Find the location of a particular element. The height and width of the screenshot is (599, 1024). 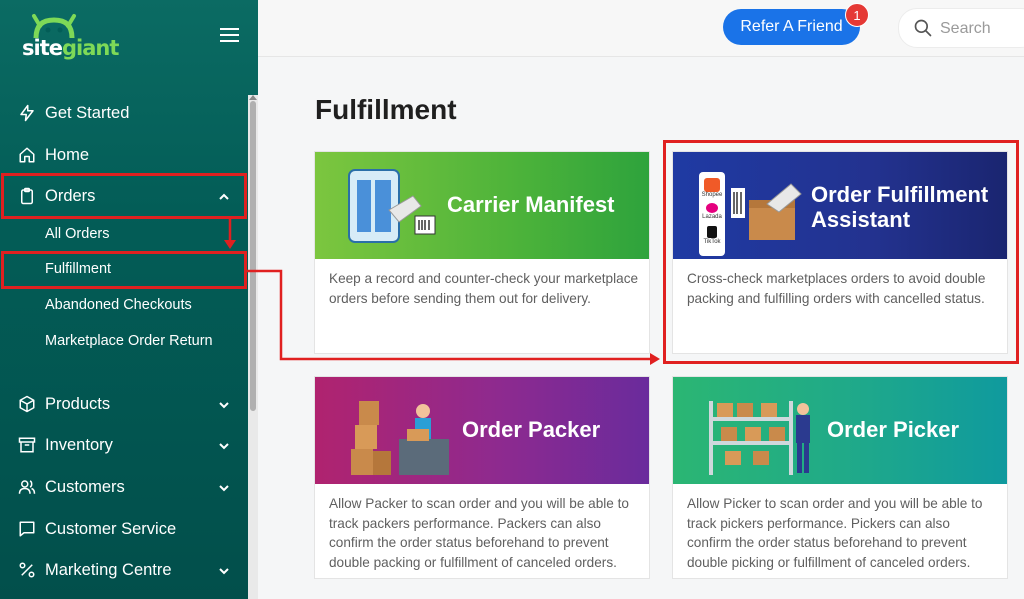

search-input: Search is located at coordinates (961, 28).